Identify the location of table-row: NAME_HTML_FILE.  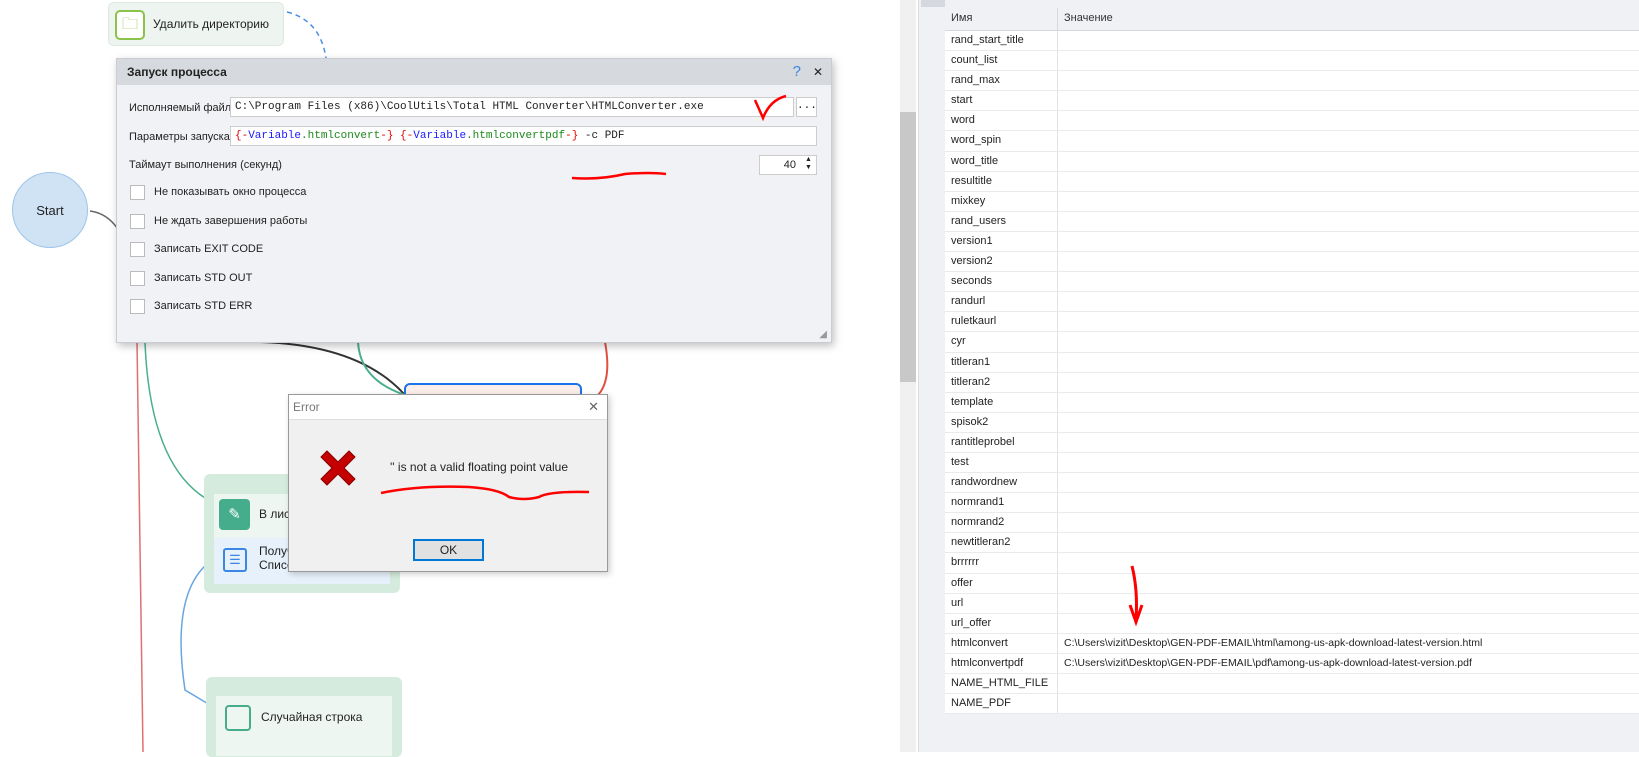
(1292, 684).